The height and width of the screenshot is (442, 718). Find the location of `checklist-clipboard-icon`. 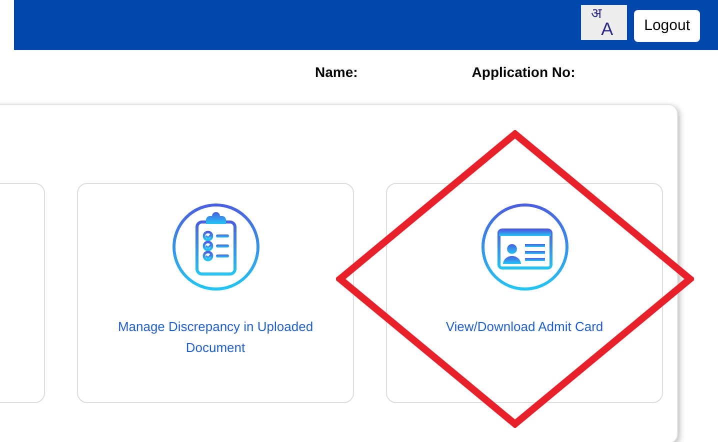

checklist-clipboard-icon is located at coordinates (215, 247).